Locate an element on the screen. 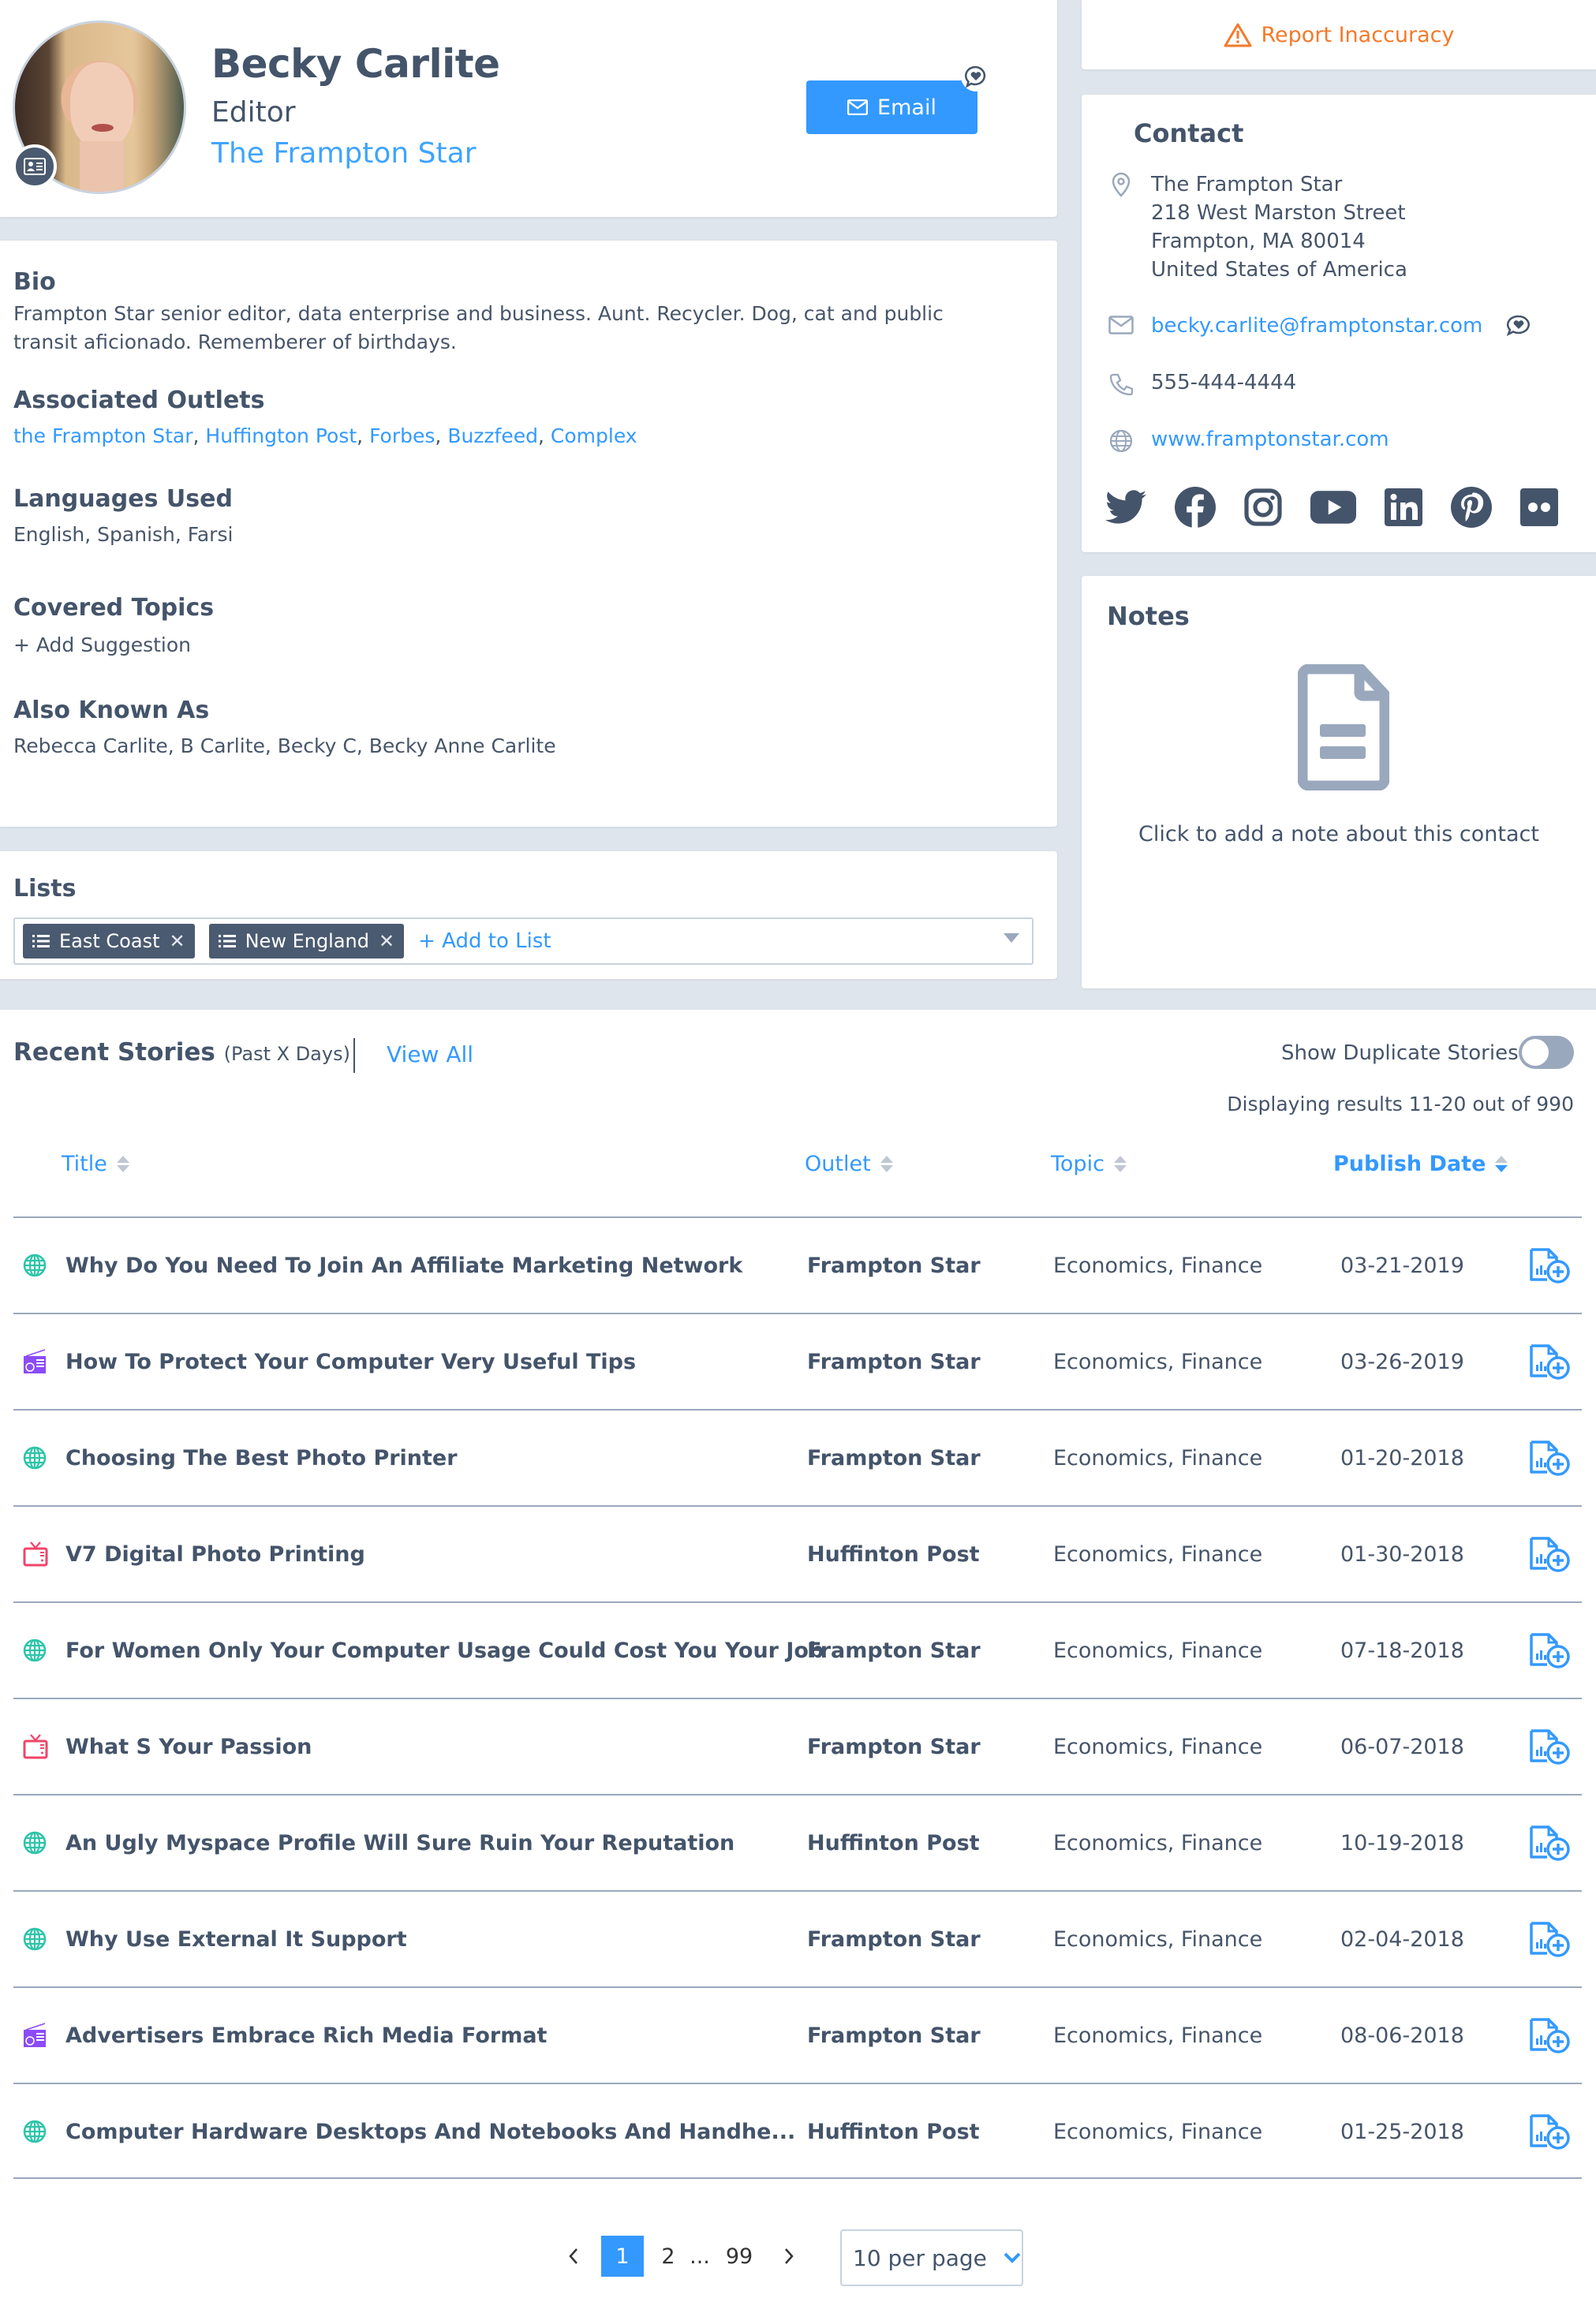  story-title: Choosing The Best Photo Printer is located at coordinates (261, 1458).